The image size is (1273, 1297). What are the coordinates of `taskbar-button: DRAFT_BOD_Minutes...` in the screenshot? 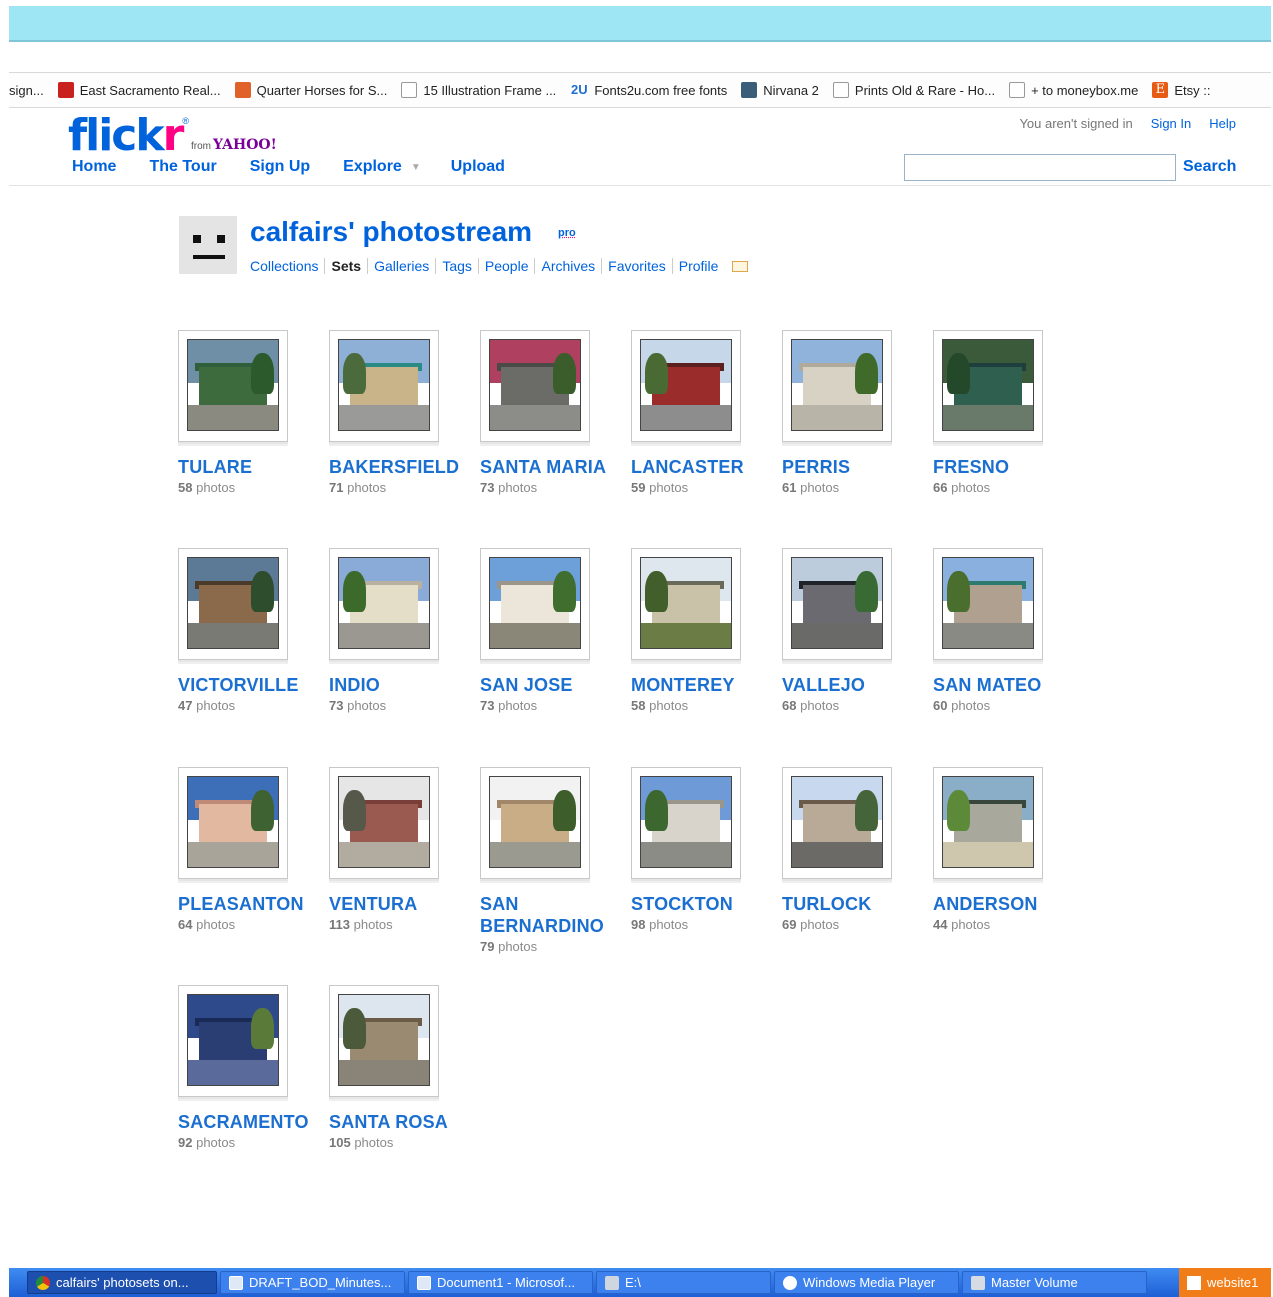 It's located at (312, 1282).